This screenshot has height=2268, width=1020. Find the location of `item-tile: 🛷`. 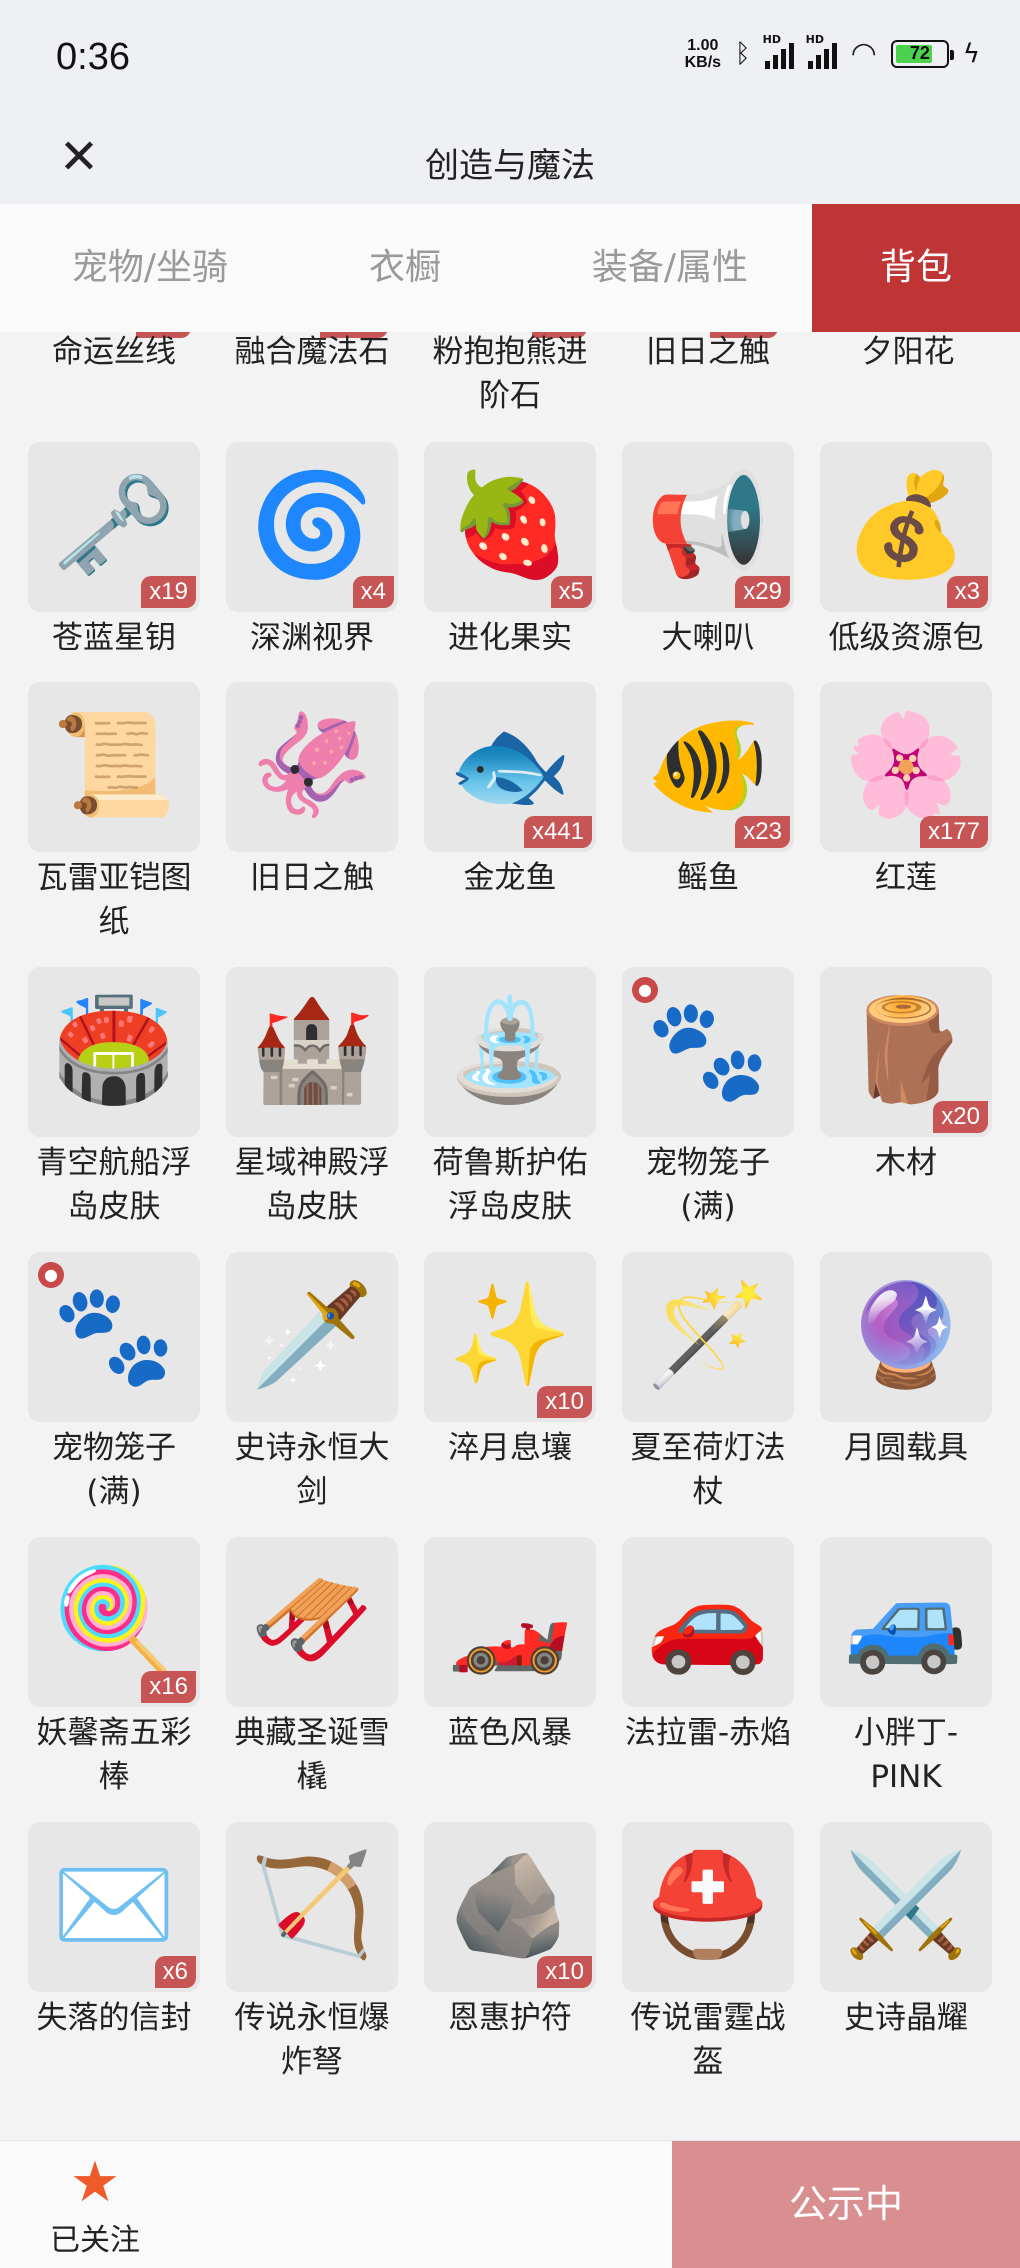

item-tile: 🛷 is located at coordinates (312, 1622).